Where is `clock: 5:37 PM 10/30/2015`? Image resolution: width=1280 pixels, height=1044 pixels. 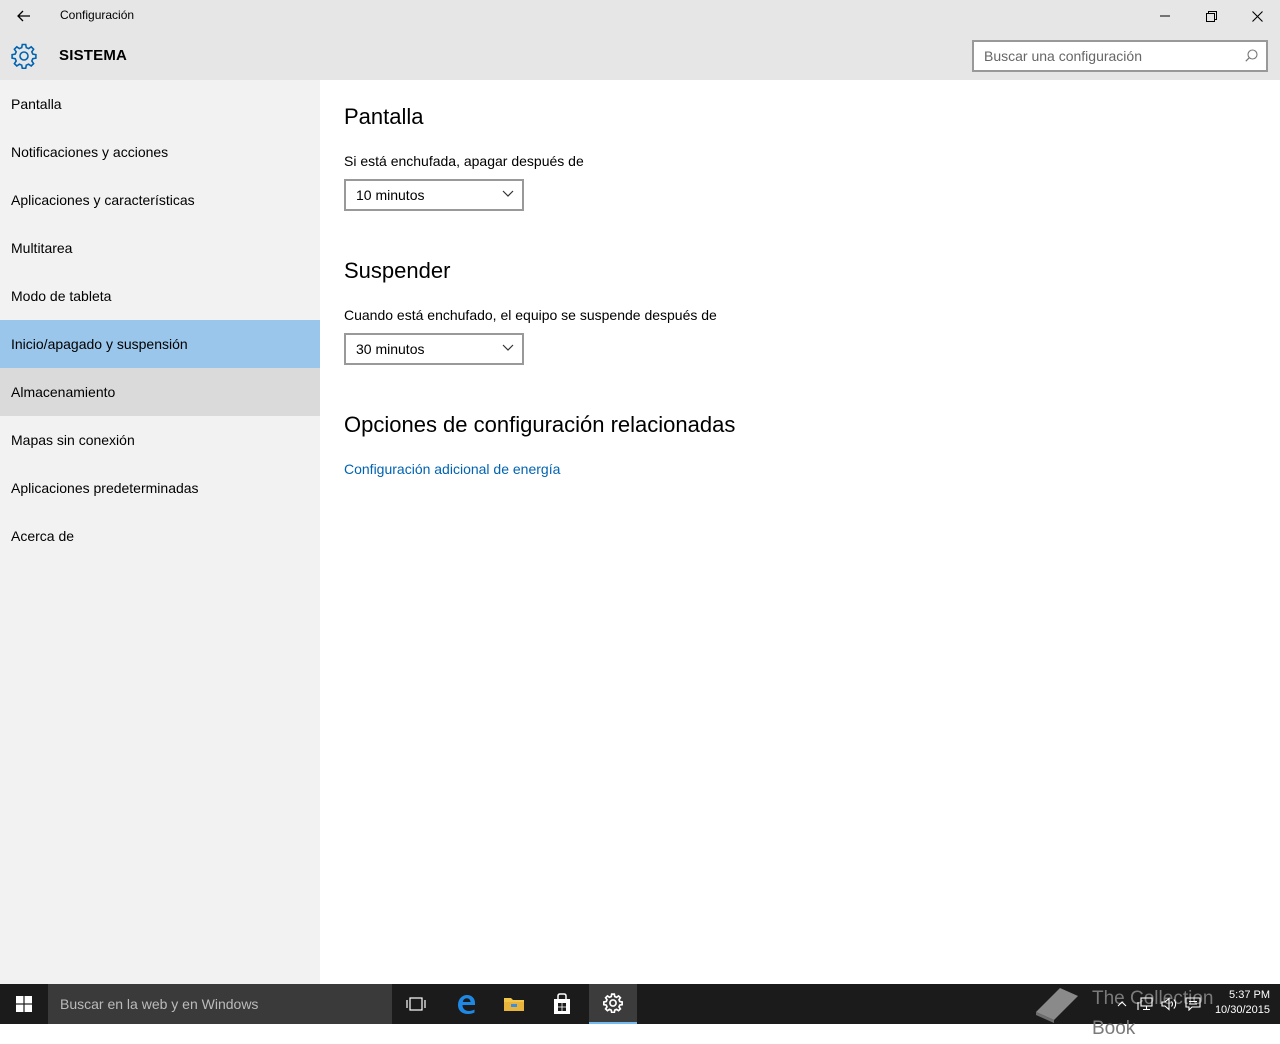
clock: 5:37 PM 10/30/2015 is located at coordinates (1242, 1003).